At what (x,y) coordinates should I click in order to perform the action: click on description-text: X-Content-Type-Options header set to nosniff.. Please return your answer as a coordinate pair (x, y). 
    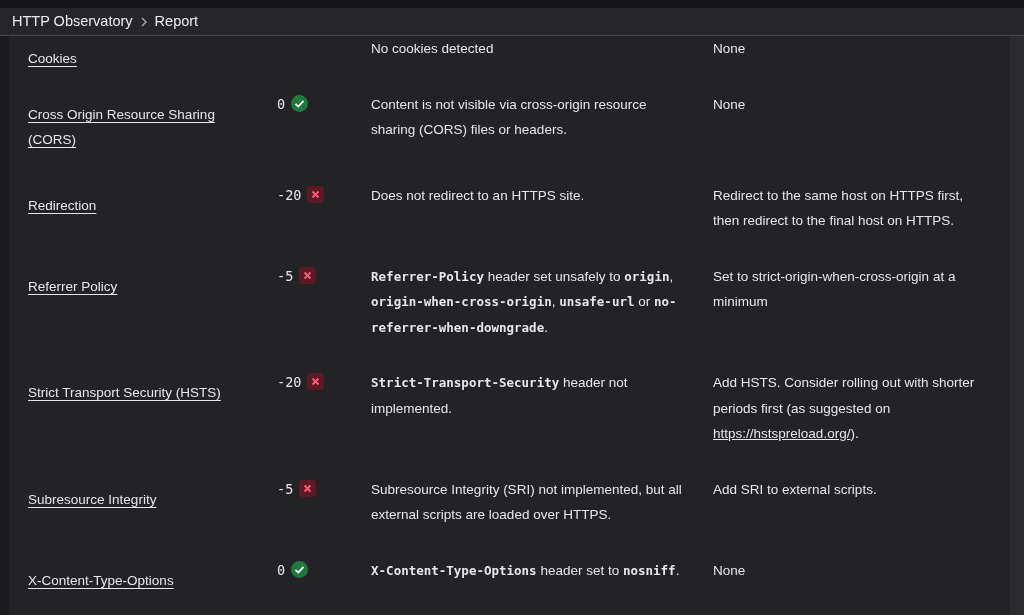
    Looking at the image, I should click on (525, 570).